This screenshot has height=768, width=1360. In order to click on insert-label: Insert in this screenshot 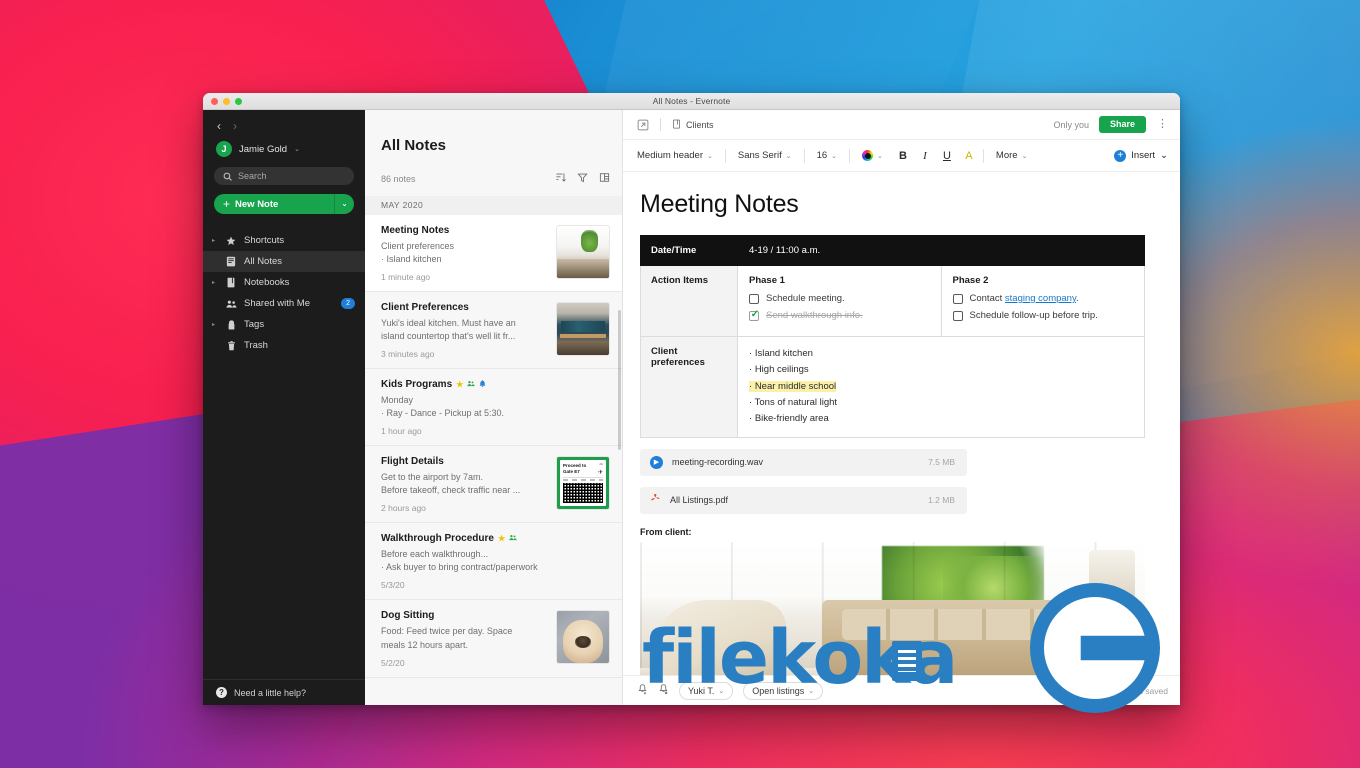, I will do `click(1143, 155)`.